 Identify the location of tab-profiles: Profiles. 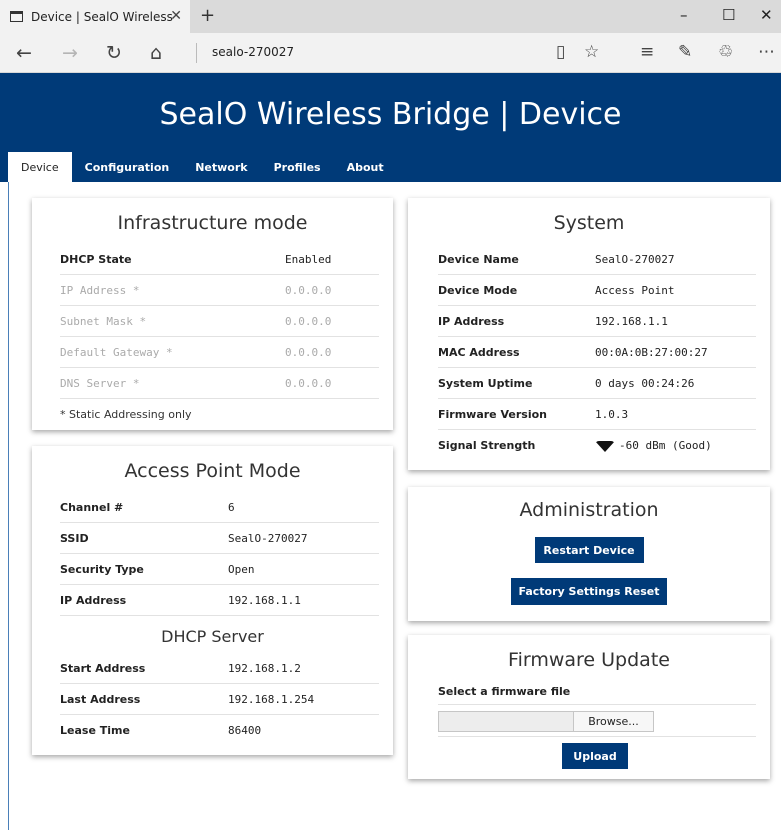
(297, 167).